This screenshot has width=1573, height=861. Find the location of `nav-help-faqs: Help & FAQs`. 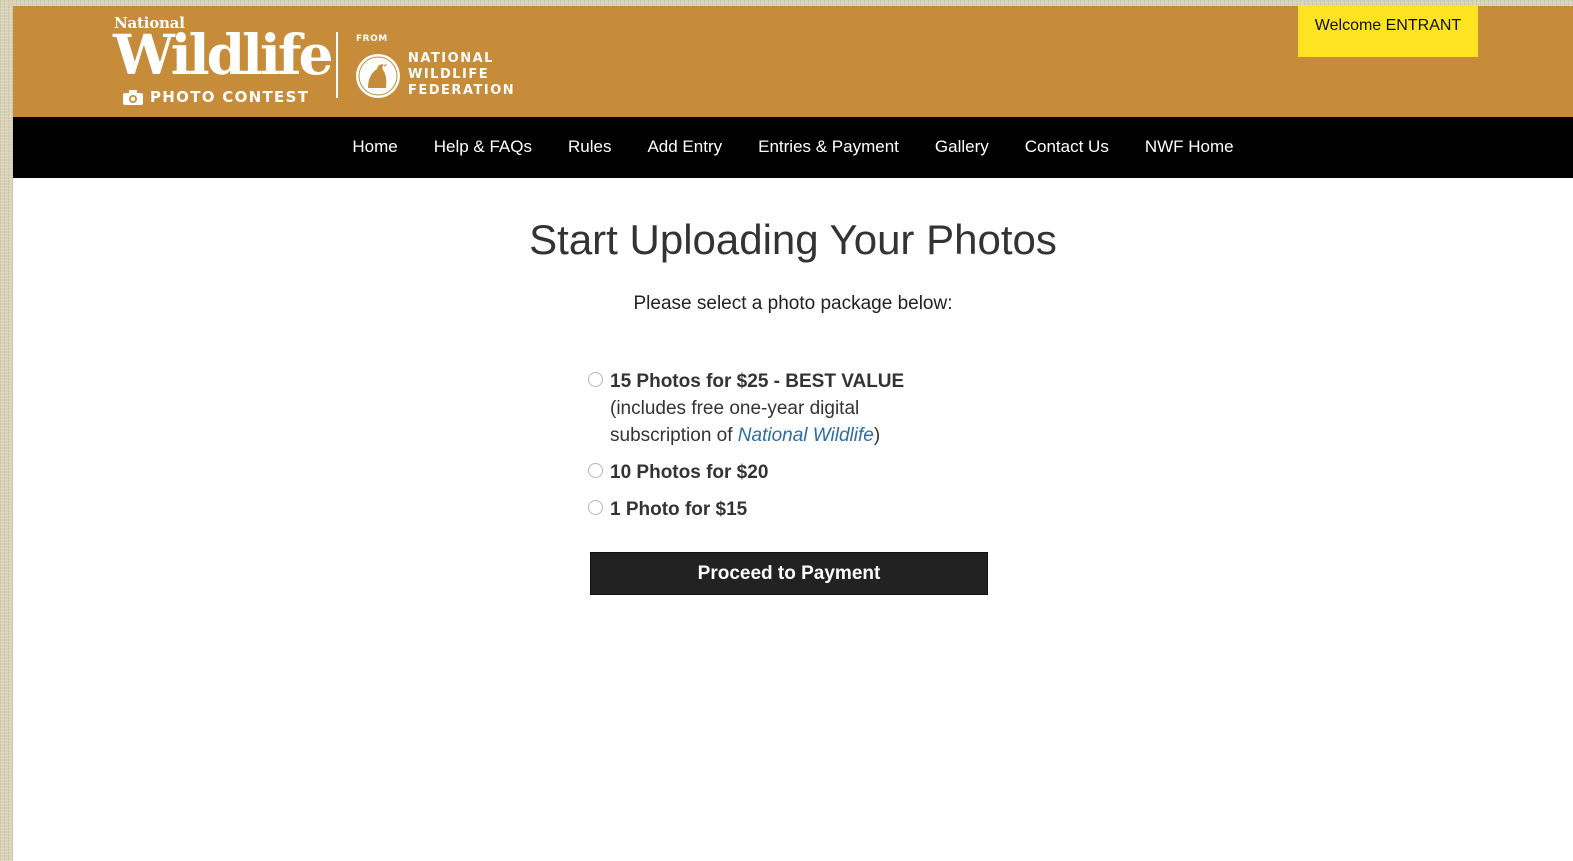

nav-help-faqs: Help & FAQs is located at coordinates (483, 147).